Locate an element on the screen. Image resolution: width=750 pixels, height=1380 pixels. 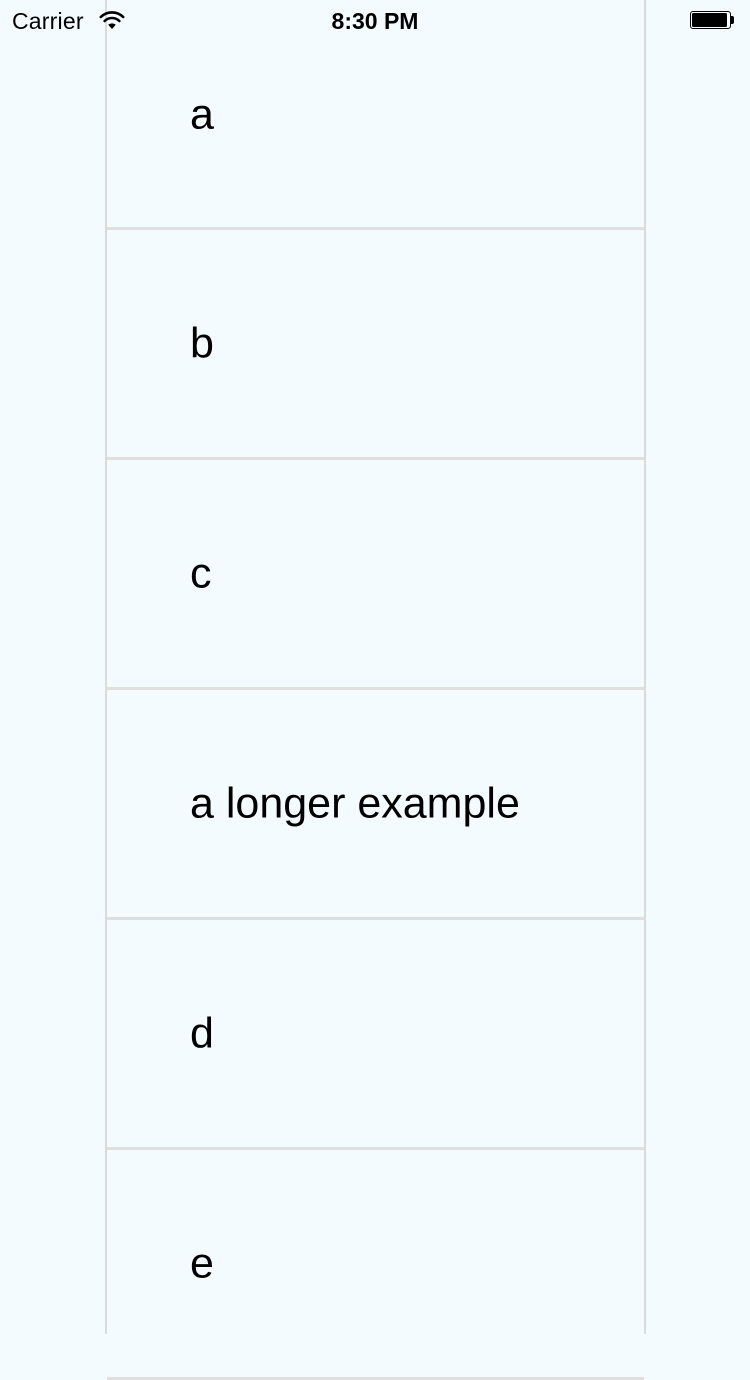
cell-label: a longer example is located at coordinates (355, 803).